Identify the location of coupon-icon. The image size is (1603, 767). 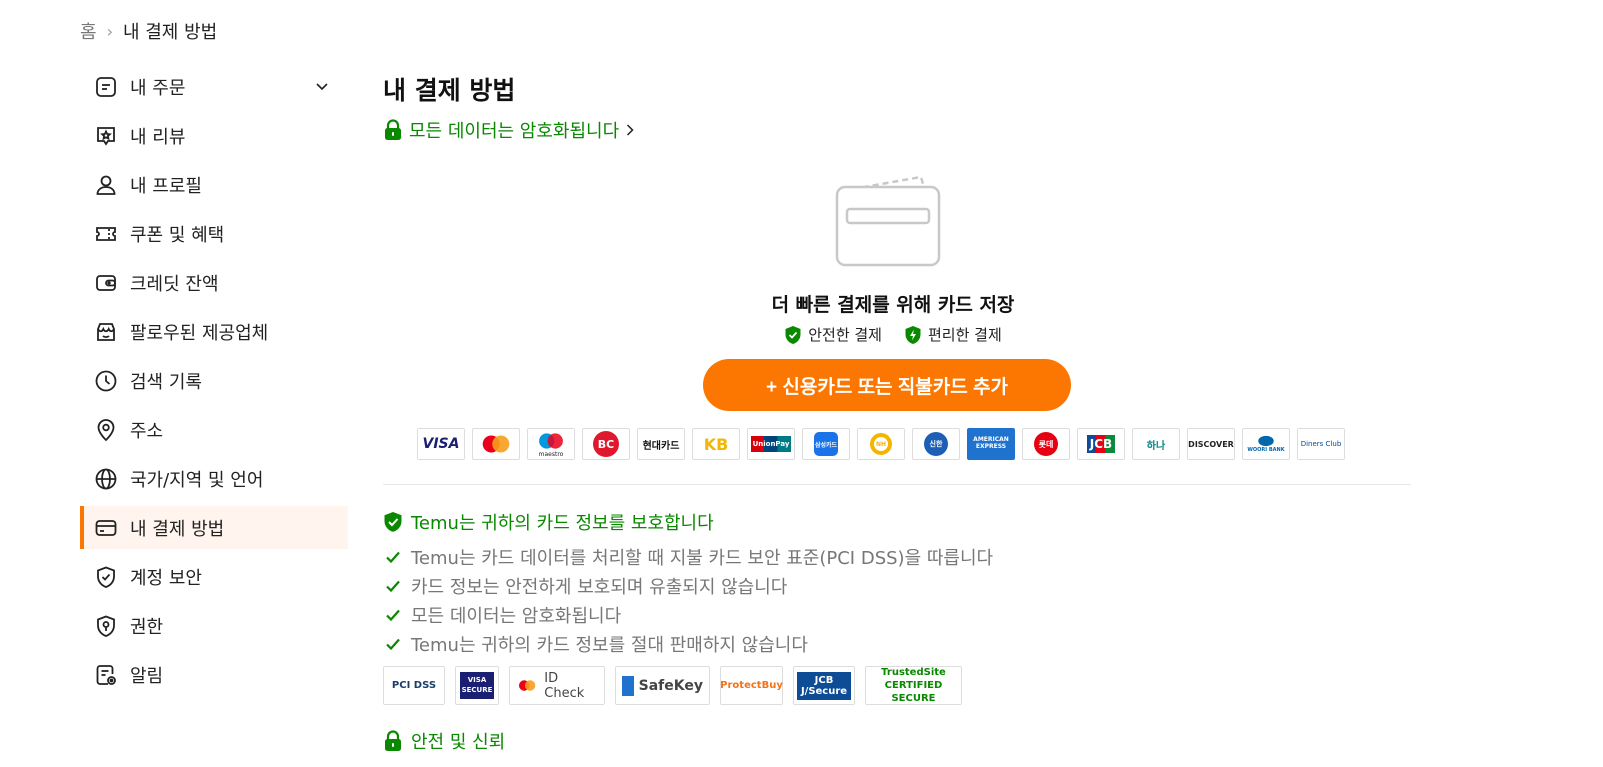
(106, 234).